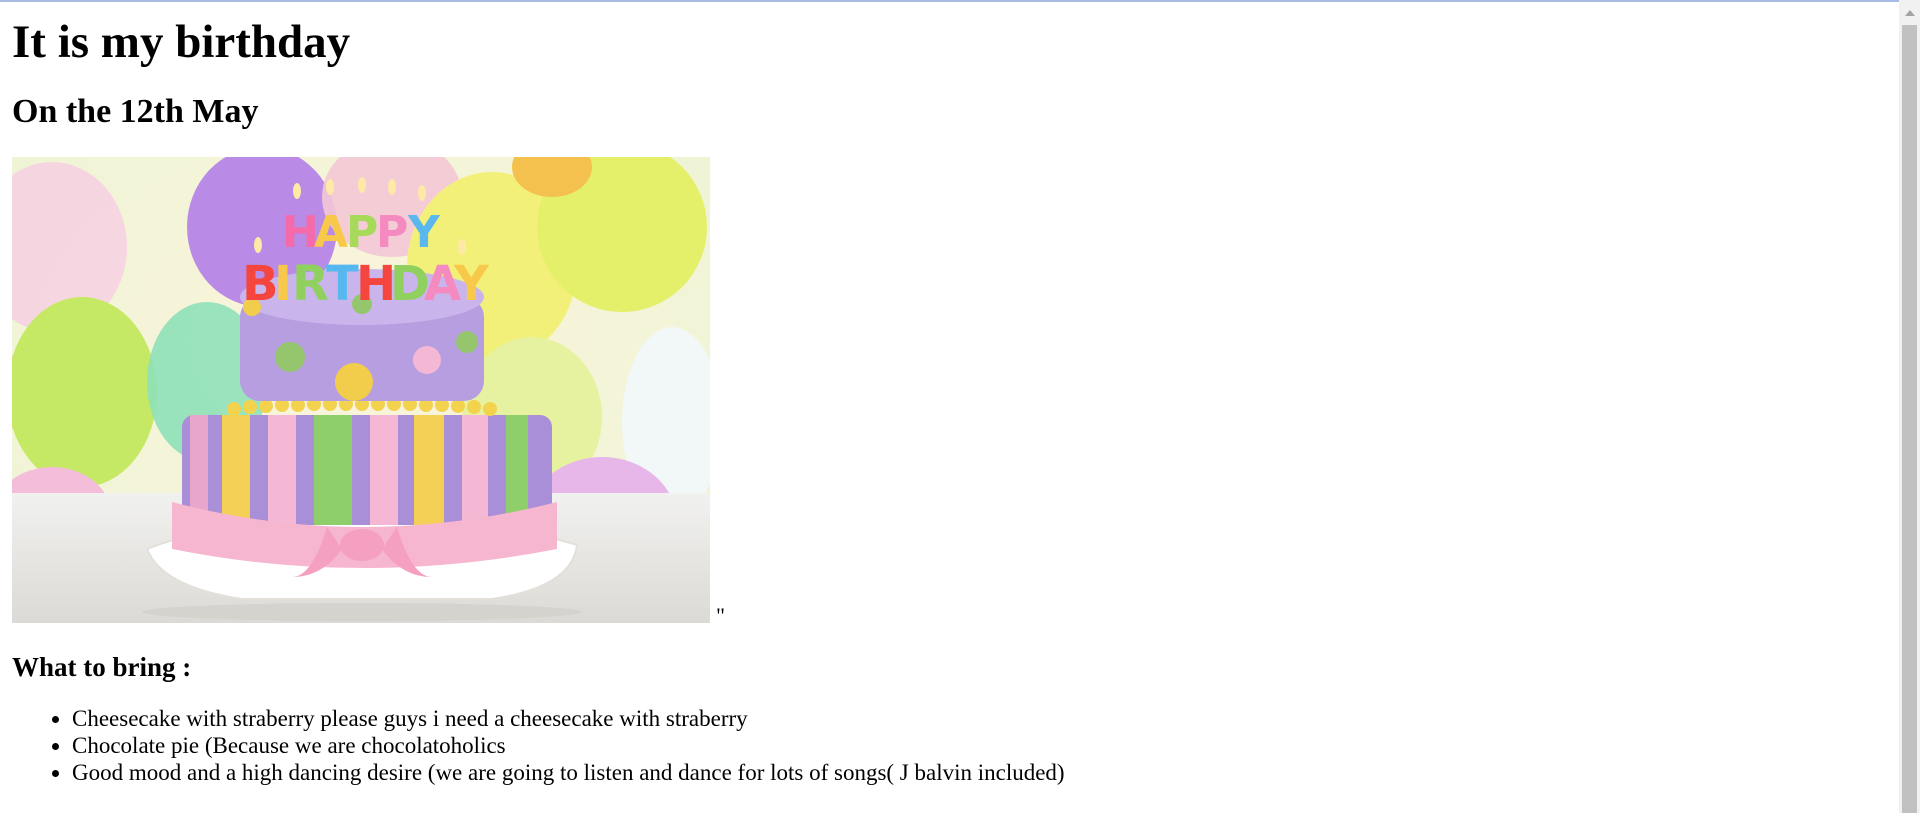 This screenshot has width=1920, height=813. Describe the element at coordinates (102, 667) in the screenshot. I see `bring-heading: What to bring :` at that location.